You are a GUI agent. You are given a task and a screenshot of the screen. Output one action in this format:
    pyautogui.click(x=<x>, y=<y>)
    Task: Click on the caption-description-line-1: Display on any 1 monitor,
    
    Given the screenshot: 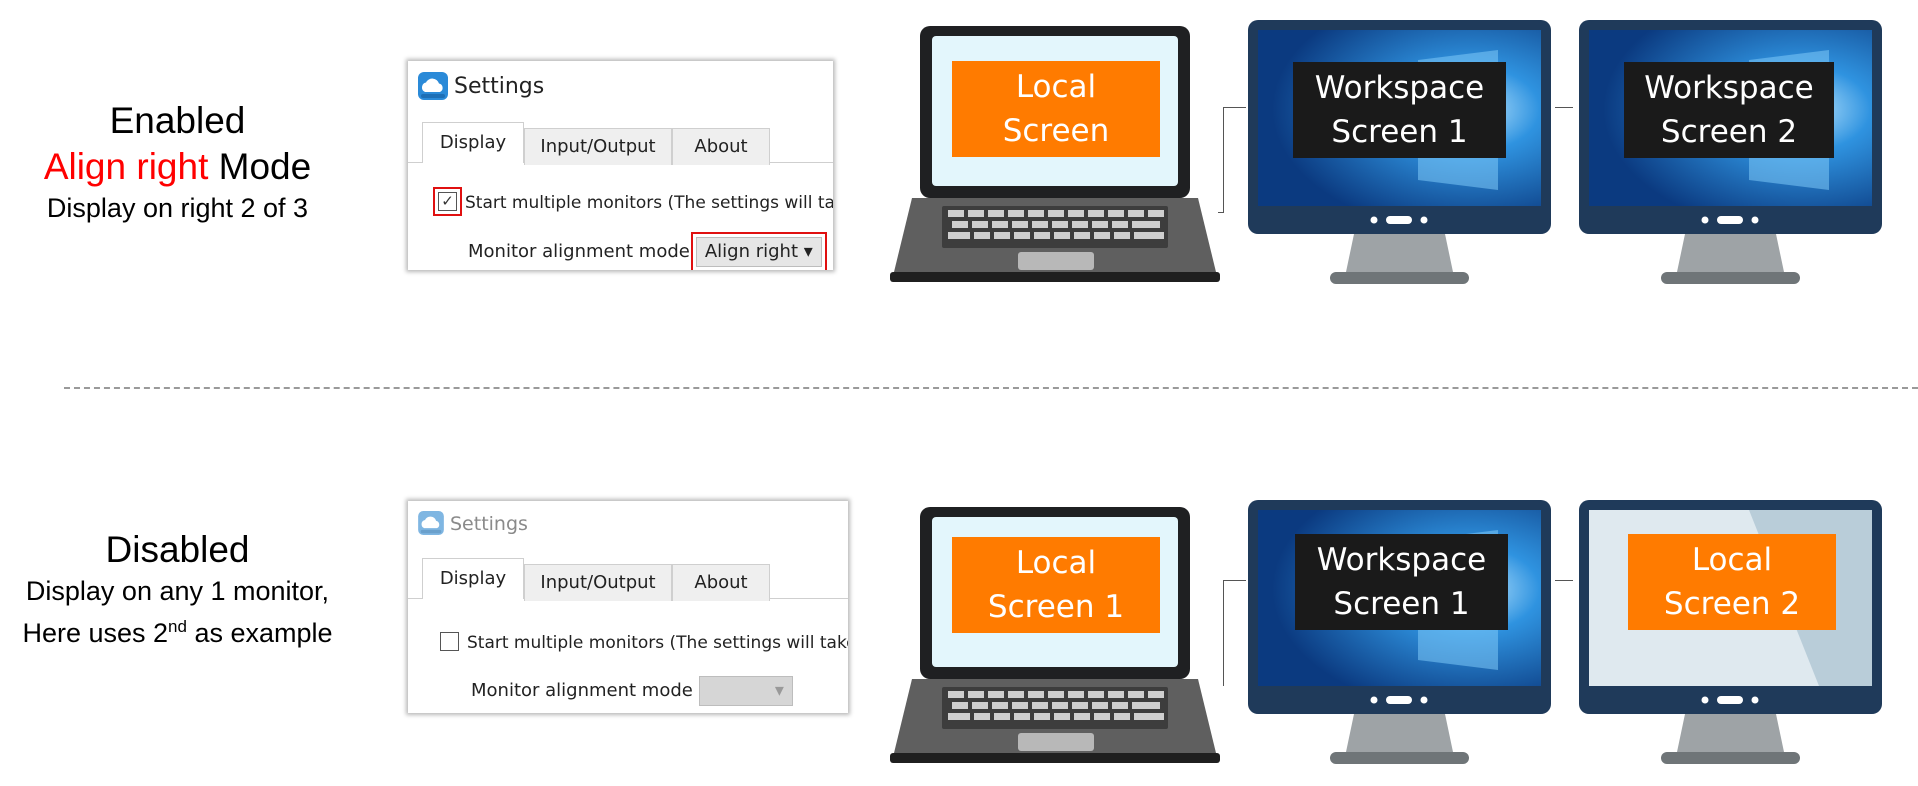 What is the action you would take?
    pyautogui.click(x=177, y=591)
    